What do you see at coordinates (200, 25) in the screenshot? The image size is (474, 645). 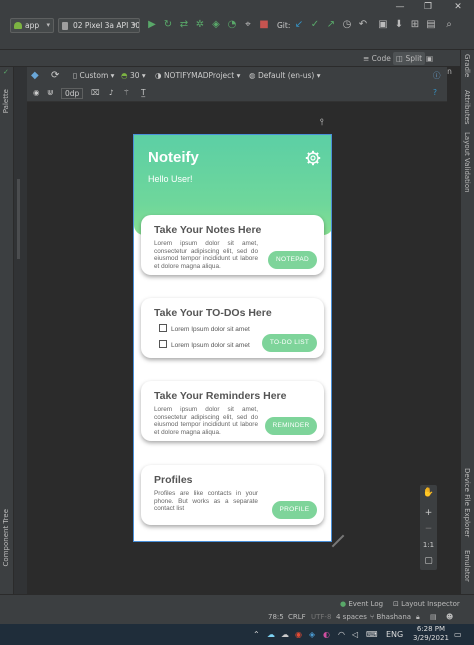 I see `debug-icon: ✲` at bounding box center [200, 25].